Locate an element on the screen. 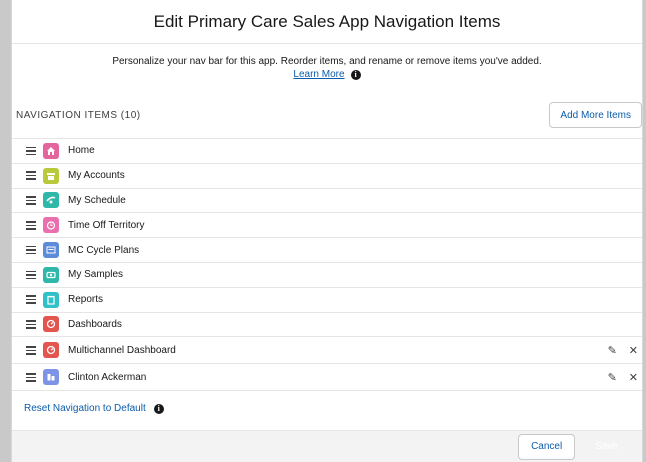 This screenshot has width=646, height=462. reset-row: Reset Navigation to Default i is located at coordinates (94, 408).